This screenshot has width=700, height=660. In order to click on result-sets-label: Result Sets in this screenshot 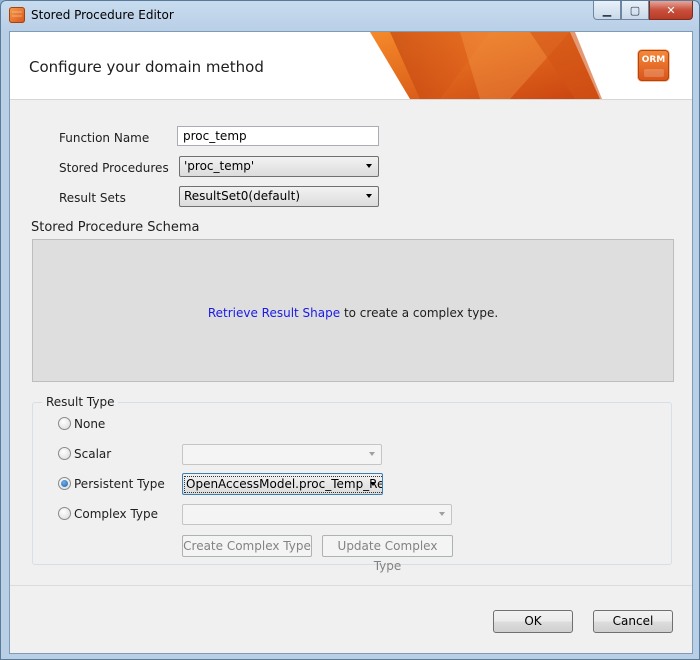, I will do `click(92, 198)`.